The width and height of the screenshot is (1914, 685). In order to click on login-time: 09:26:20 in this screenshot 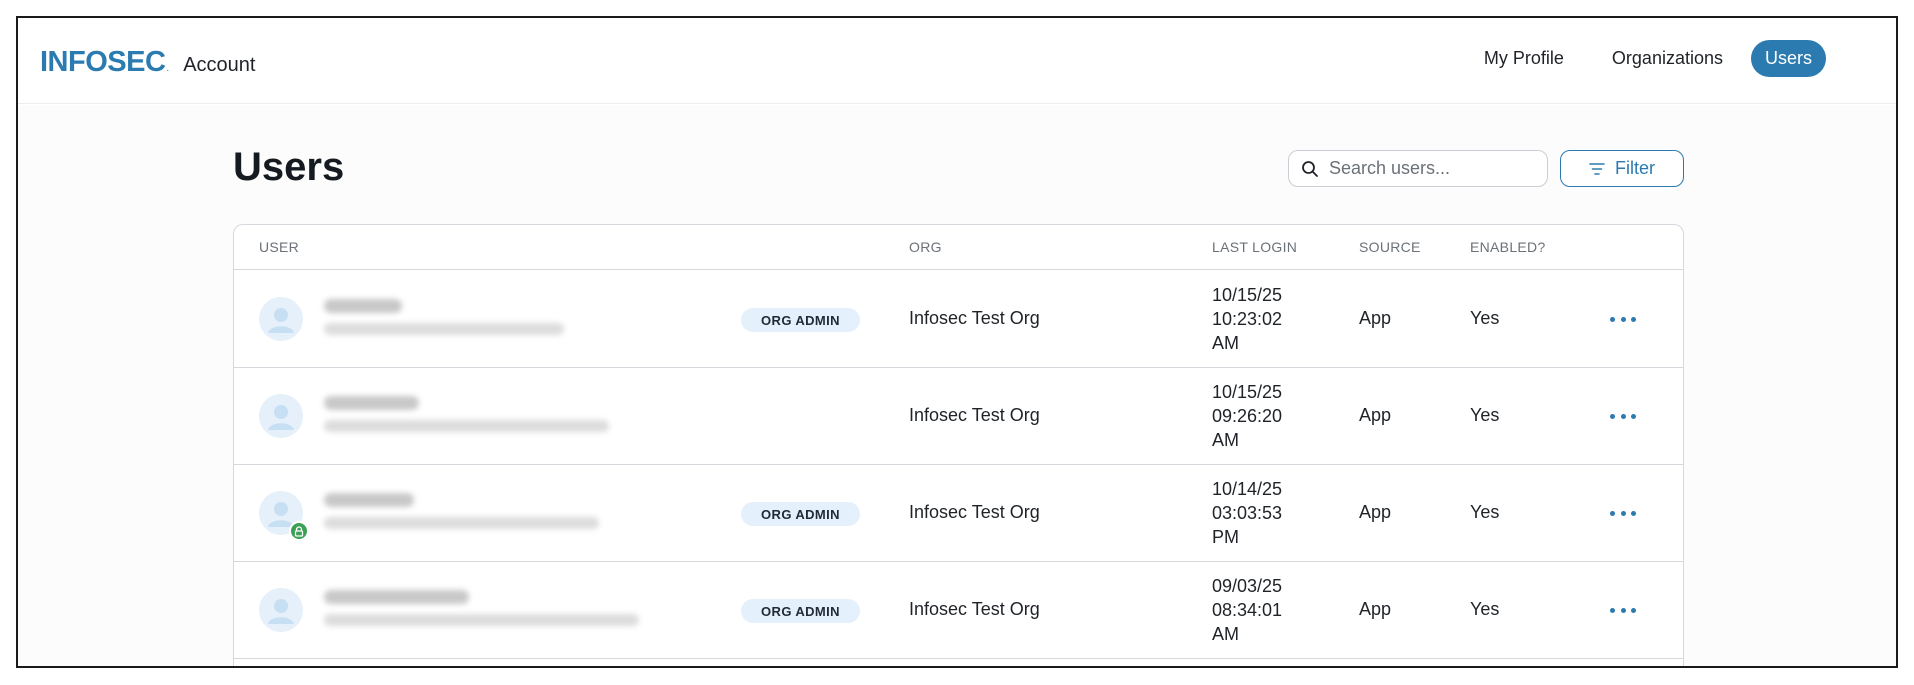, I will do `click(1247, 416)`.